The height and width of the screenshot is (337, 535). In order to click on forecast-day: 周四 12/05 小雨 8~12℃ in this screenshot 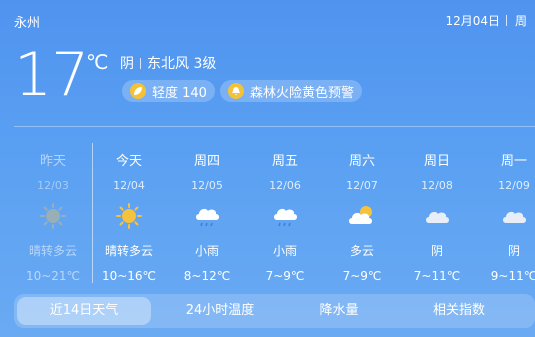, I will do `click(207, 216)`.